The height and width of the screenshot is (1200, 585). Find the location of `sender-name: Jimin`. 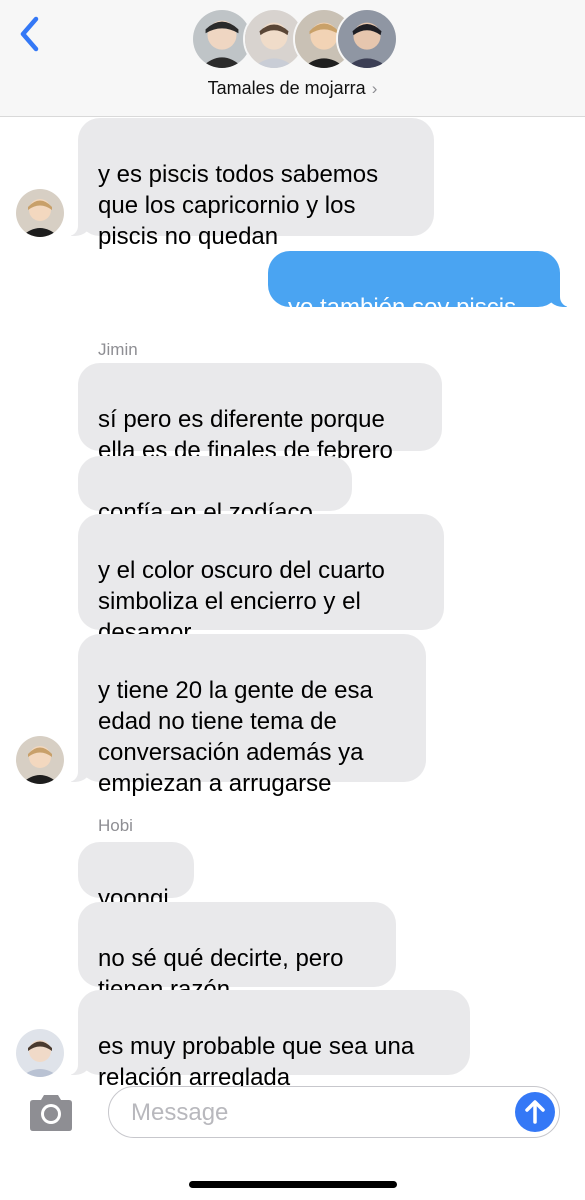

sender-name: Jimin is located at coordinates (118, 349).